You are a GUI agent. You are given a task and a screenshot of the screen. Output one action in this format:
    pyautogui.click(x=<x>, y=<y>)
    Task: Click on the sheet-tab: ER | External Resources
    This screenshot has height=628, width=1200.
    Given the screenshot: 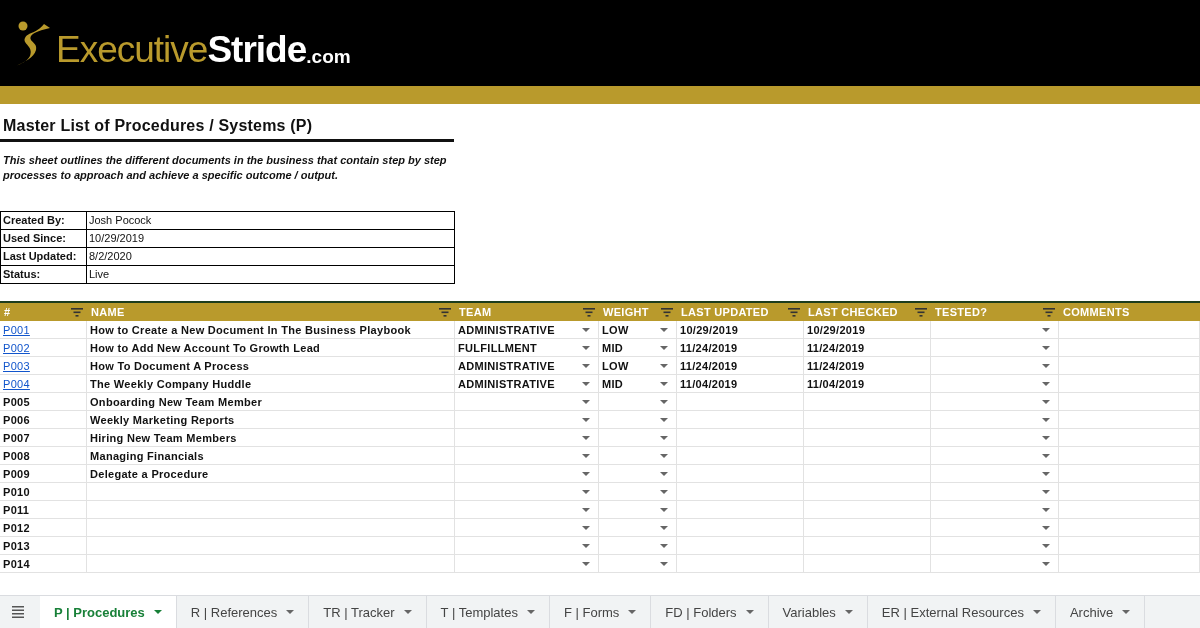 What is the action you would take?
    pyautogui.click(x=961, y=612)
    